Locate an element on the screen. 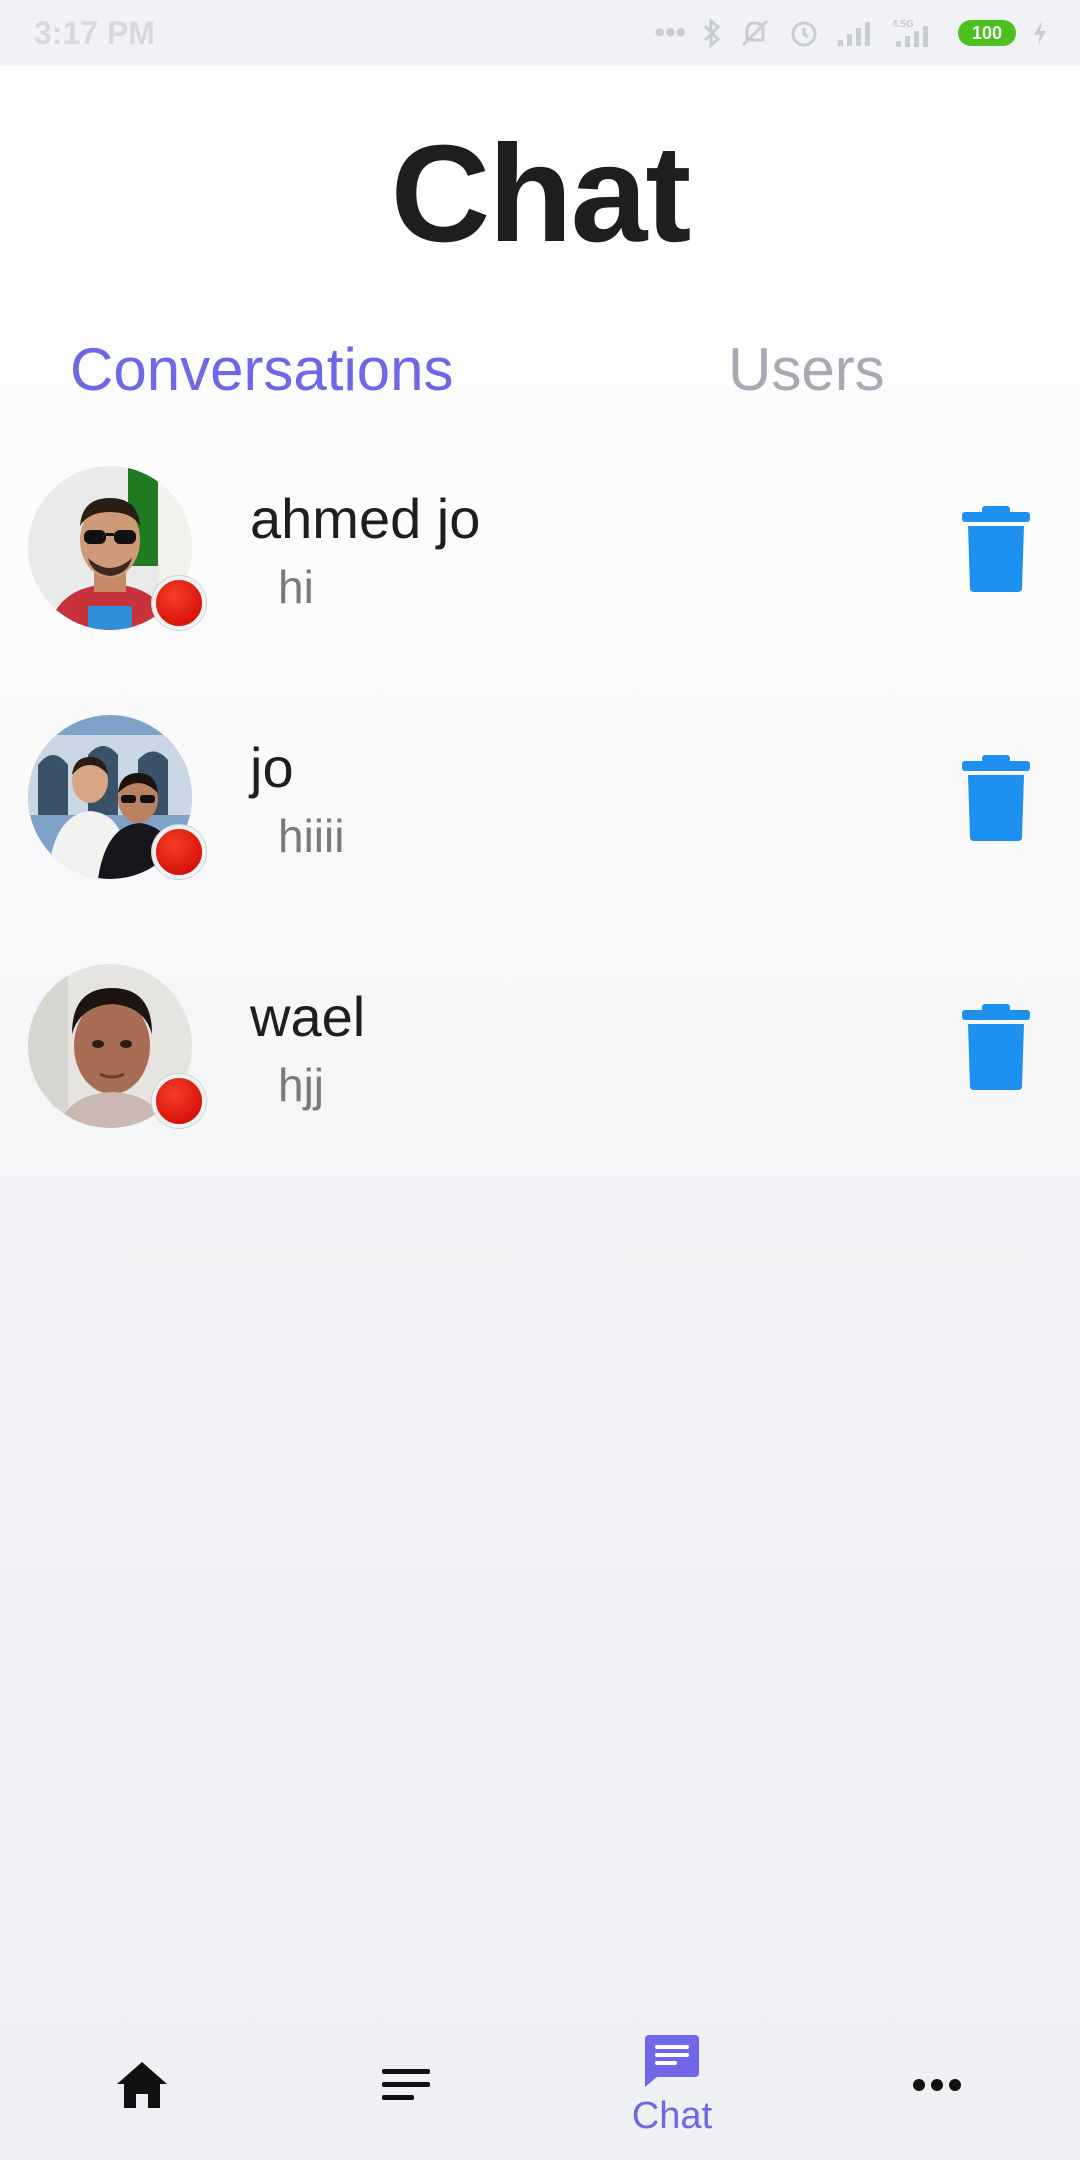  nav-more is located at coordinates (937, 2085).